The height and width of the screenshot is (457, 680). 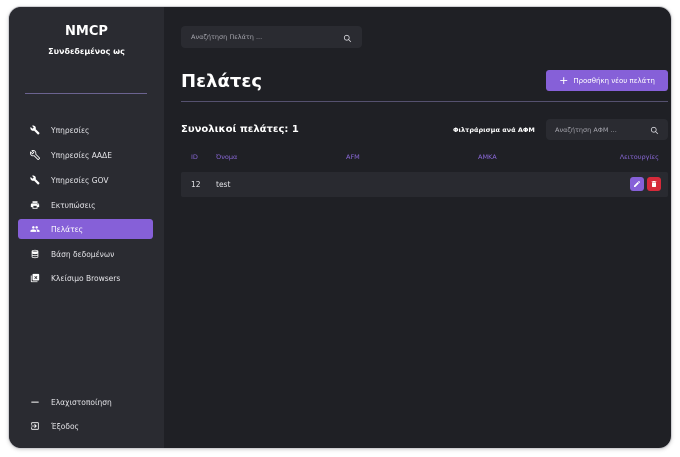 I want to click on sidebar-item-services: Υπηρεσίες, so click(x=85, y=130).